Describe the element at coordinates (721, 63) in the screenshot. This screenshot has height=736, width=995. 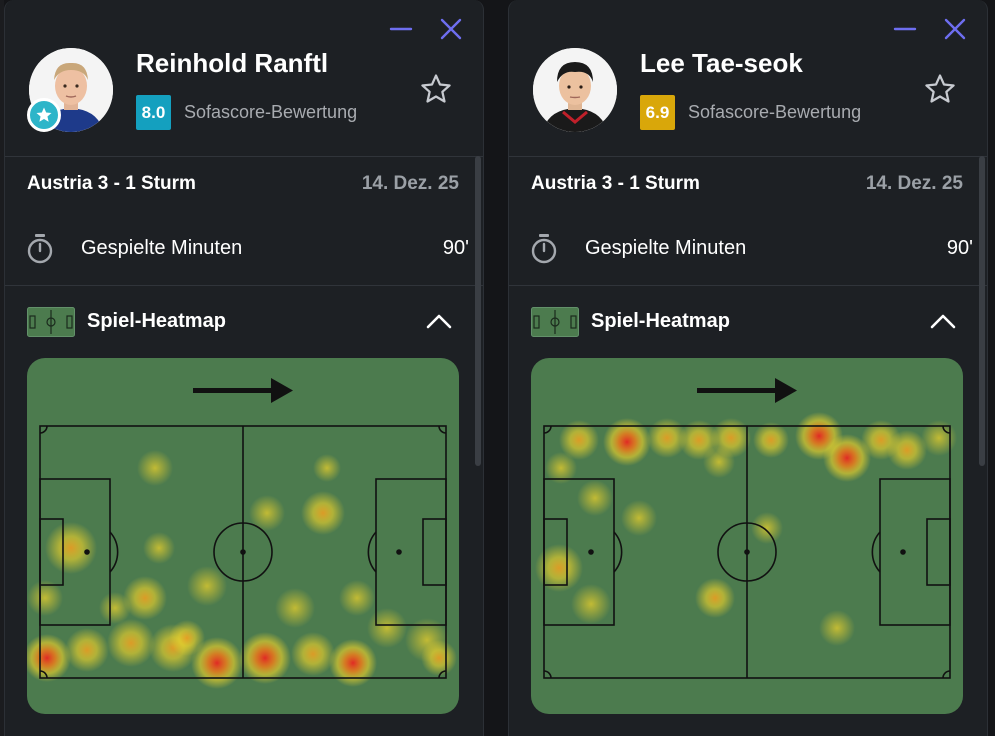
I see `player-name: Lee Tae-seok` at that location.